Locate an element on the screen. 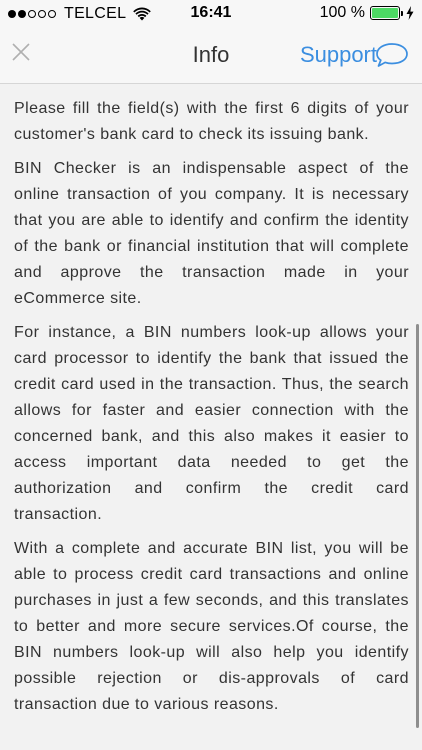 The image size is (422, 750). status-right: 100 % is located at coordinates (367, 13).